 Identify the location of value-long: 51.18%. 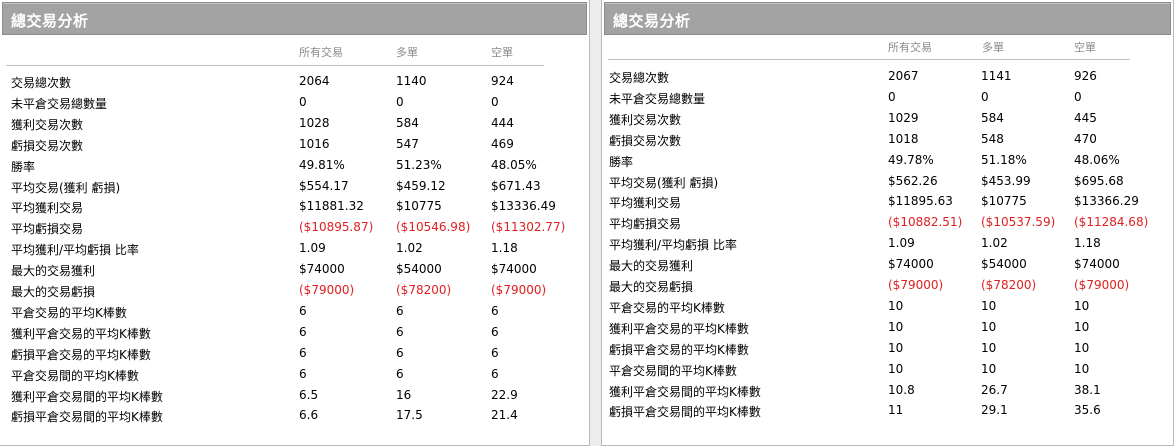
(1004, 159).